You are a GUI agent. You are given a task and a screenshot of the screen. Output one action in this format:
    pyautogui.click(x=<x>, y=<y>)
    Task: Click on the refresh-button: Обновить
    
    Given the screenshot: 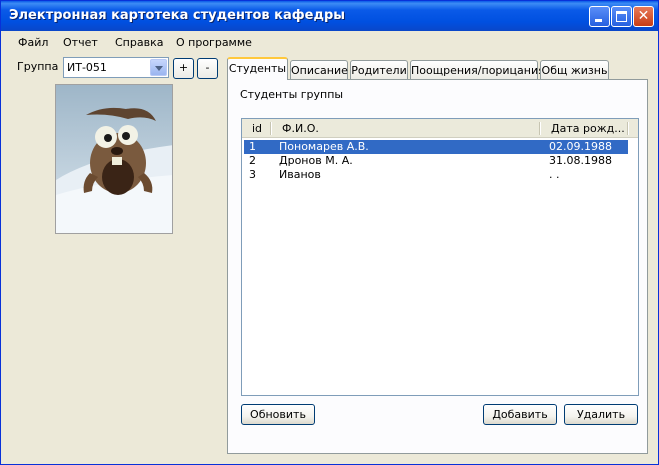 What is the action you would take?
    pyautogui.click(x=278, y=414)
    